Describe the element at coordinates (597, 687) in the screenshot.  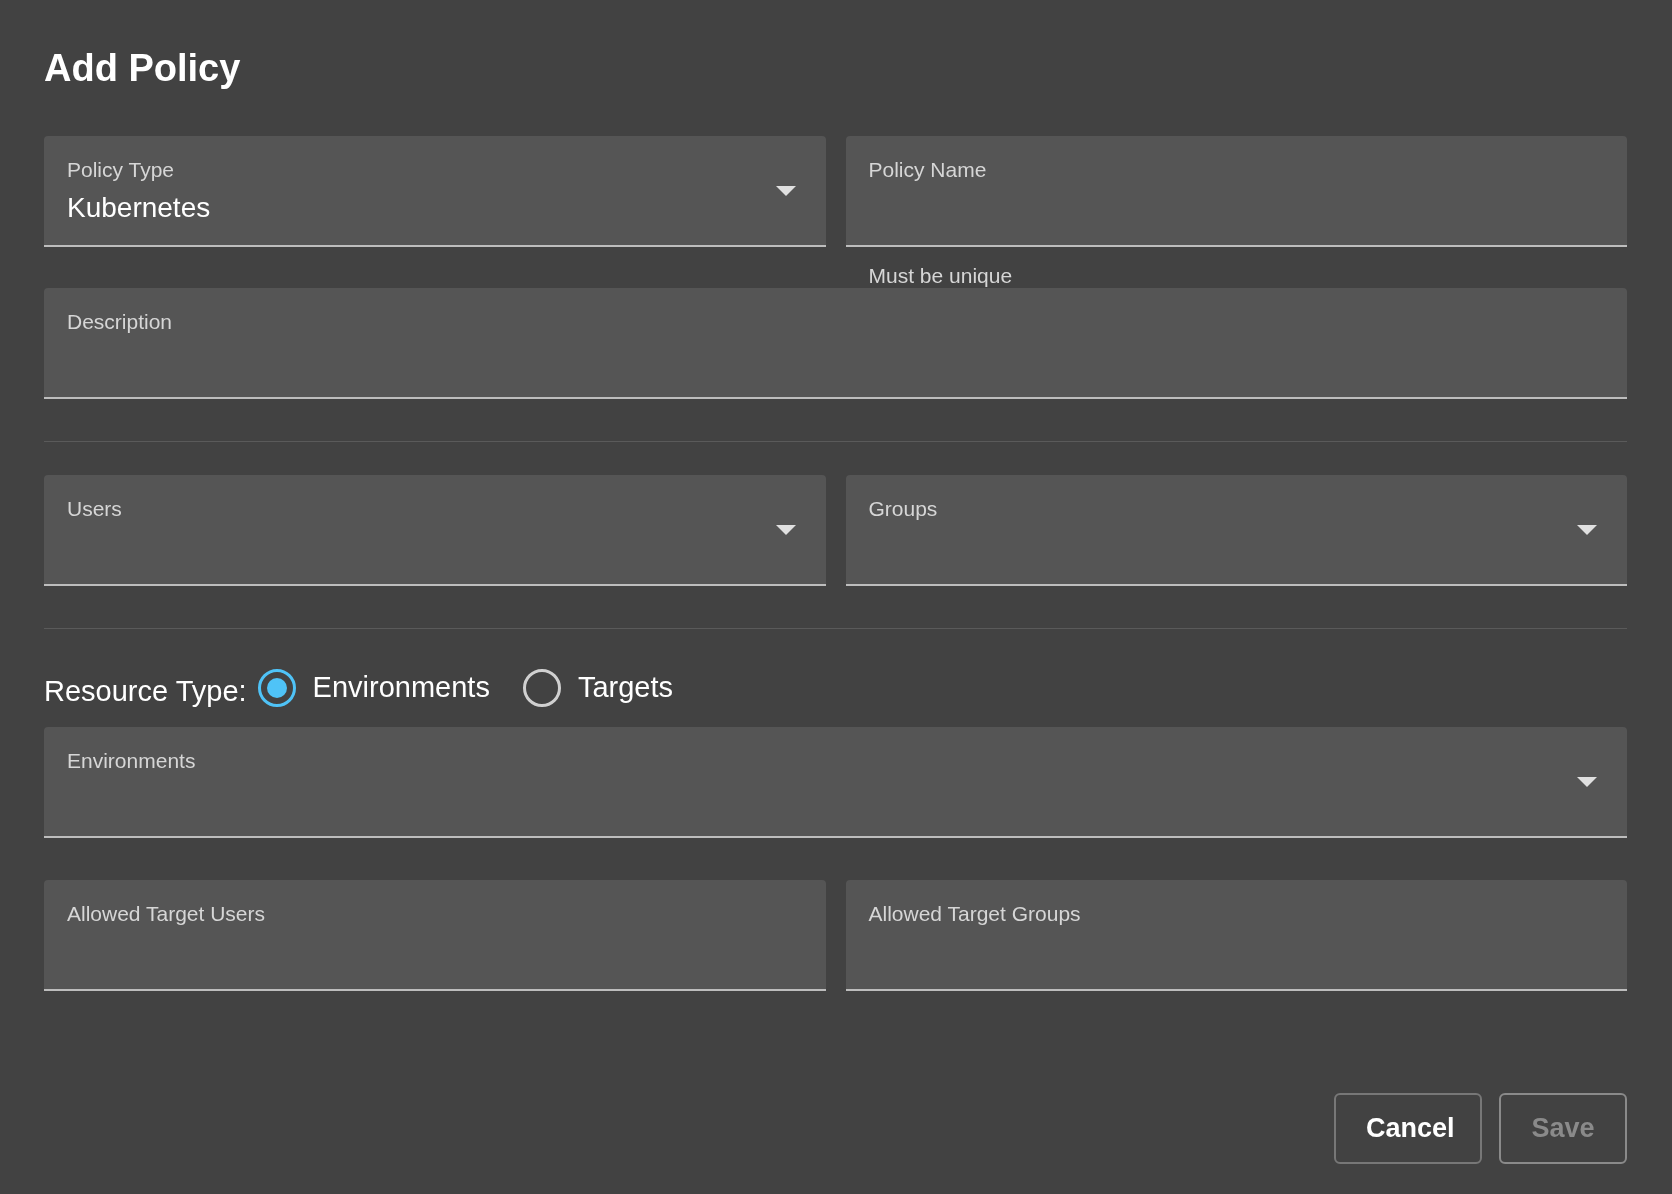
I see `radio-option: Targets` at that location.